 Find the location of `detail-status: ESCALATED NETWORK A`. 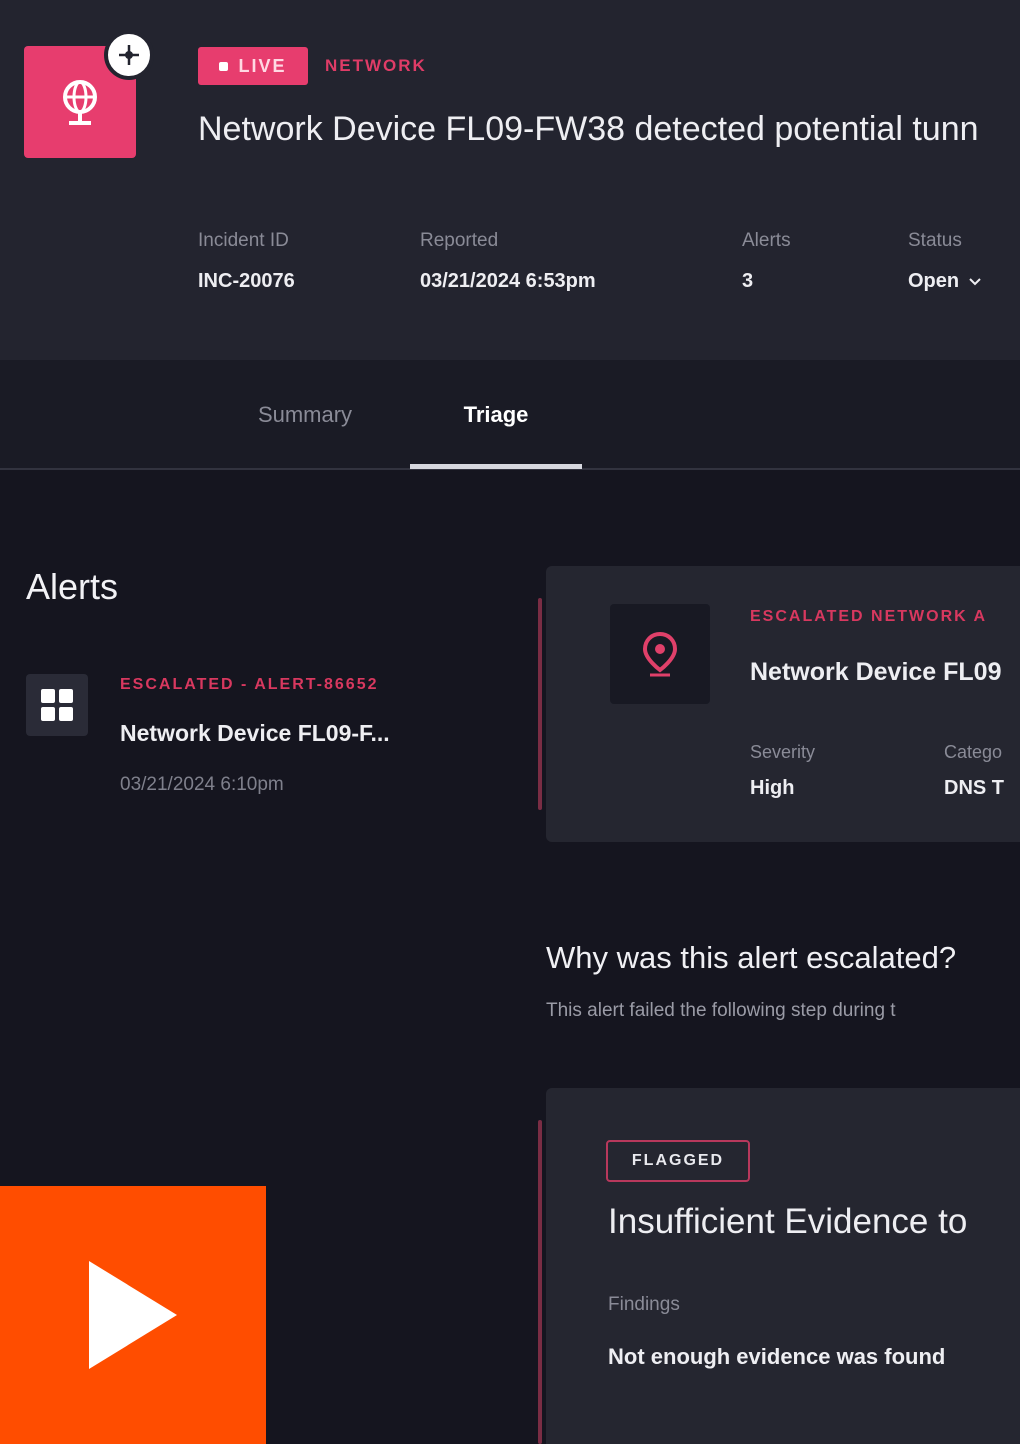

detail-status: ESCALATED NETWORK A is located at coordinates (869, 616).